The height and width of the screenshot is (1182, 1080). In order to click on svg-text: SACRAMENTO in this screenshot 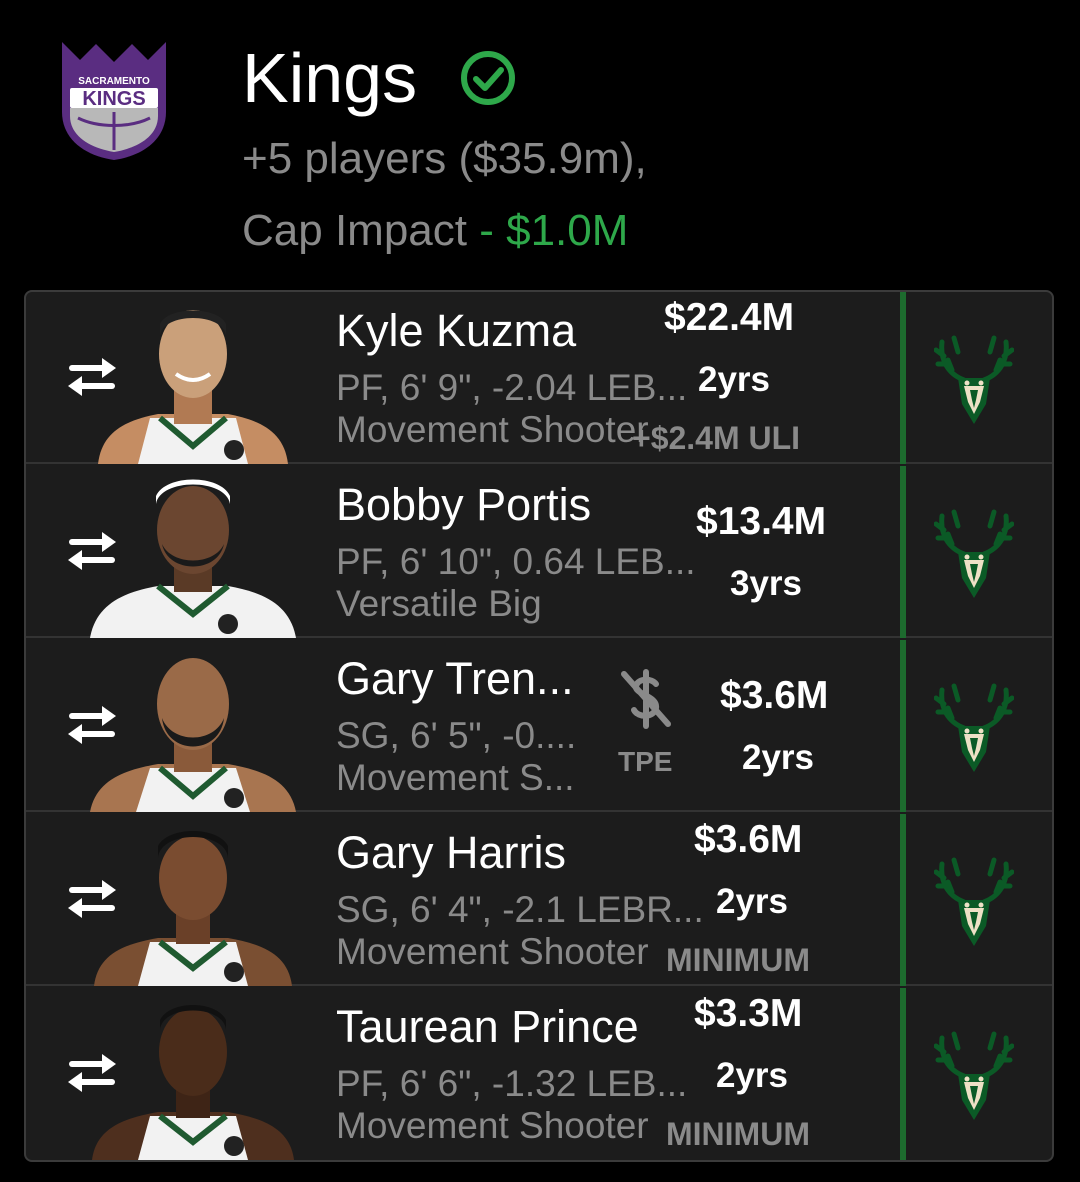, I will do `click(114, 81)`.